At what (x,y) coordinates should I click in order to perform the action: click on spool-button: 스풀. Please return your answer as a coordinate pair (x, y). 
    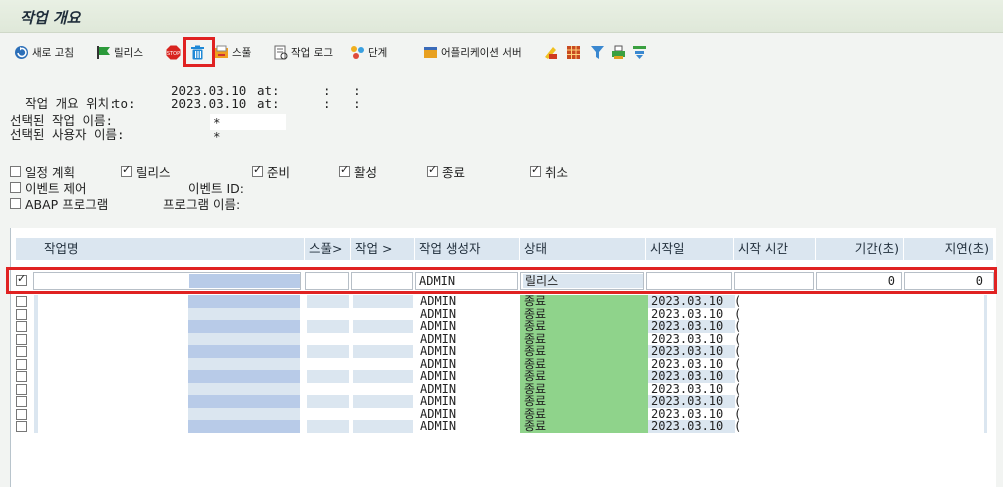
    Looking at the image, I should click on (232, 52).